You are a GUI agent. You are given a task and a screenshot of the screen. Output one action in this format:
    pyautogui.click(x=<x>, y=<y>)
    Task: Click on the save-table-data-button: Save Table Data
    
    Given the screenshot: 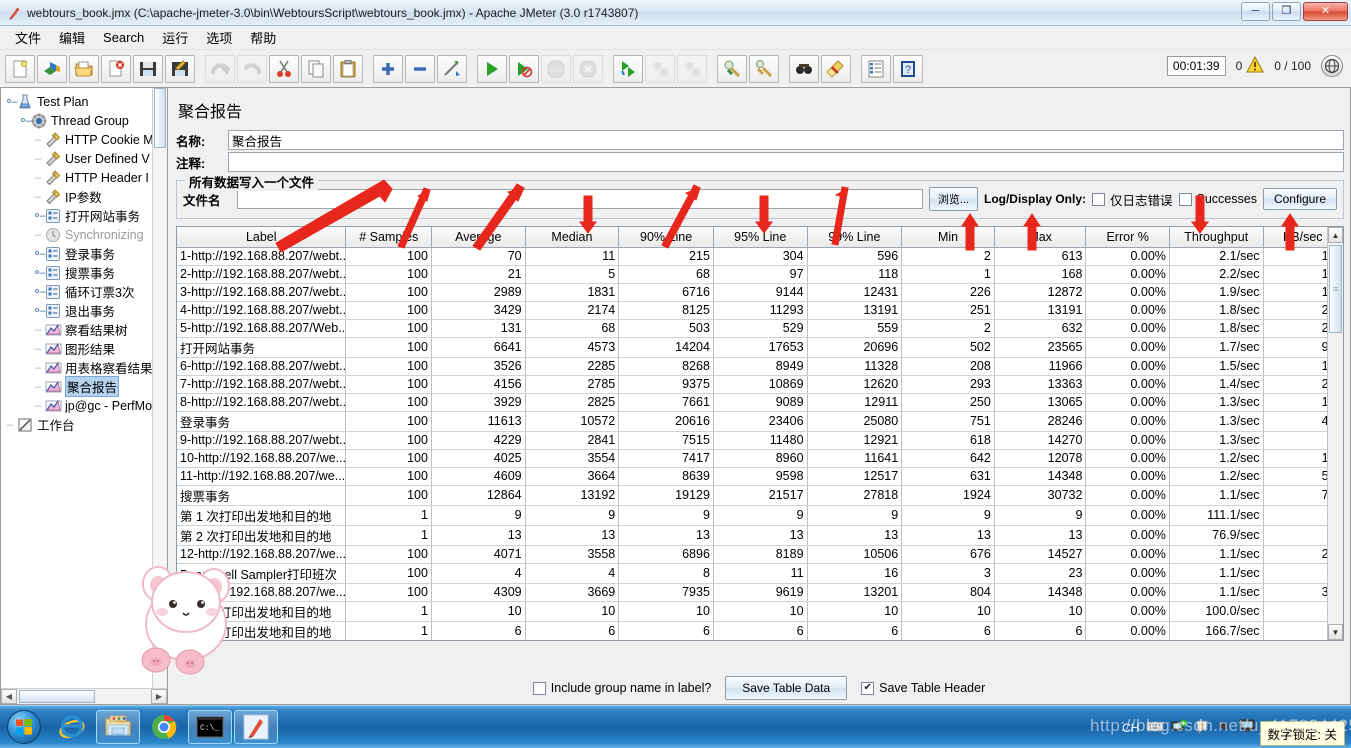 What is the action you would take?
    pyautogui.click(x=786, y=688)
    